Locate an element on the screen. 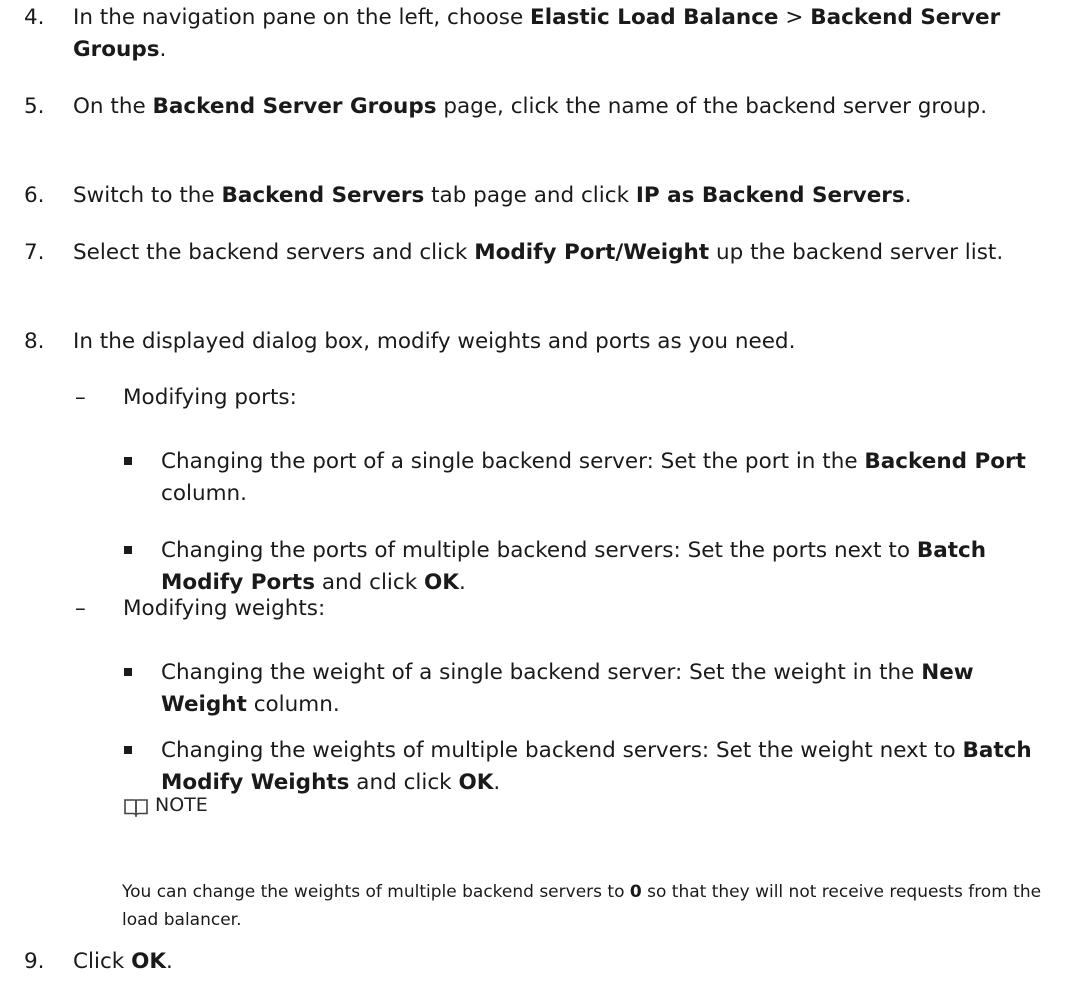 This screenshot has height=985, width=1066. emphasis-text: Elastic Load Balance is located at coordinates (654, 17).